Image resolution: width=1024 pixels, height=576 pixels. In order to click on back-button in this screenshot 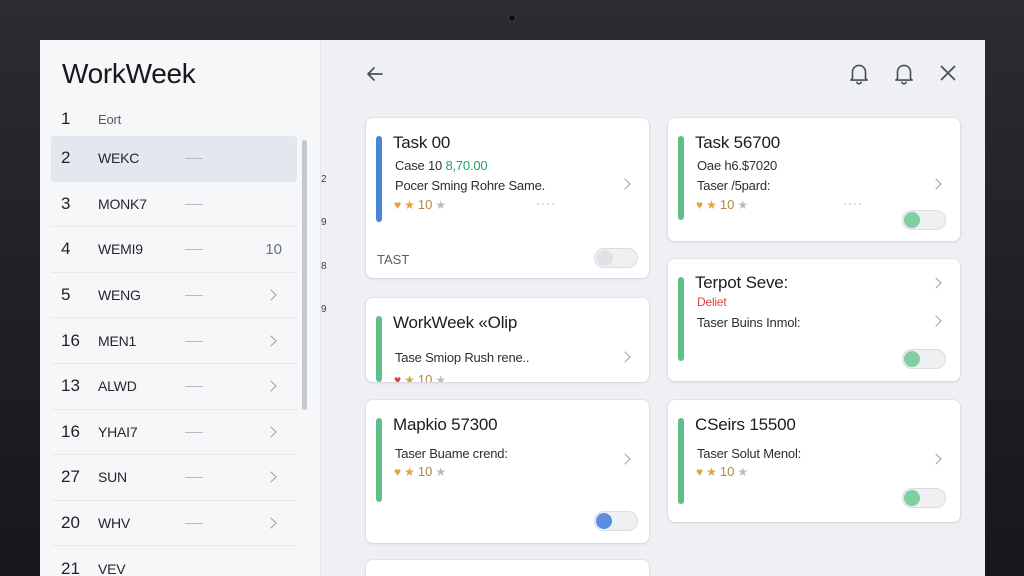, I will do `click(375, 74)`.